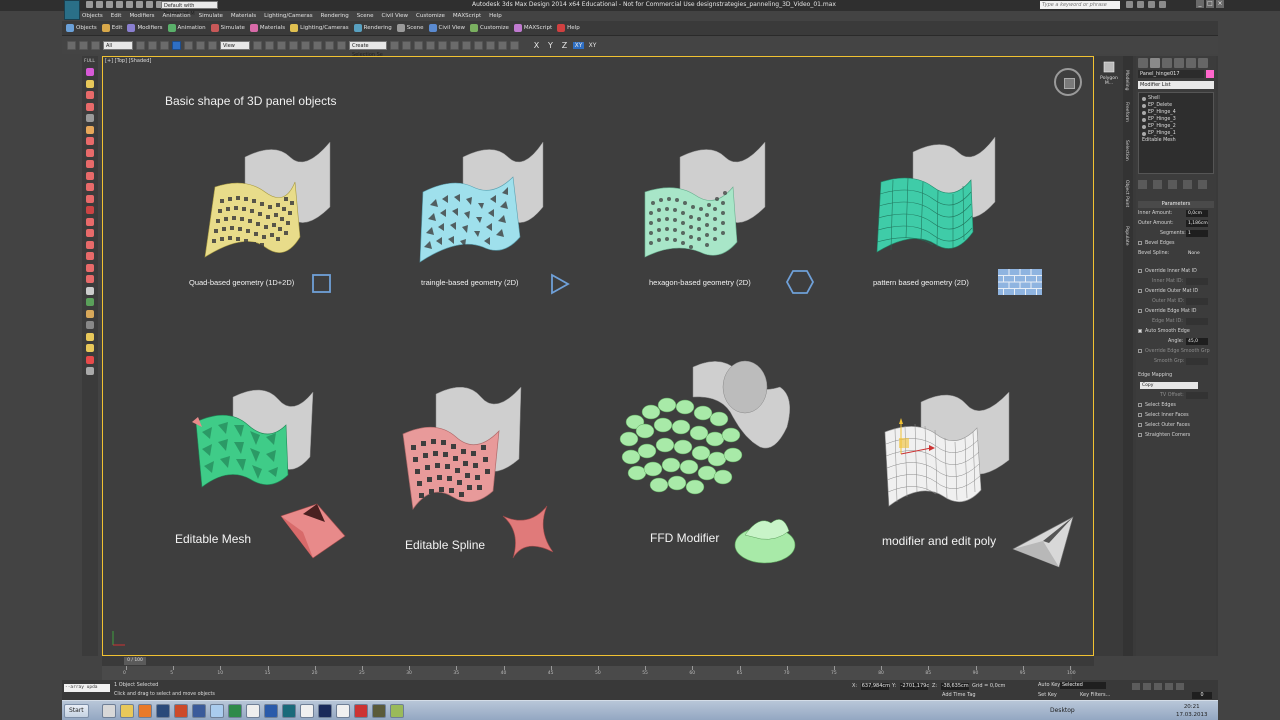  Describe the element at coordinates (317, 45) in the screenshot. I see `percent-snap-icon` at that location.